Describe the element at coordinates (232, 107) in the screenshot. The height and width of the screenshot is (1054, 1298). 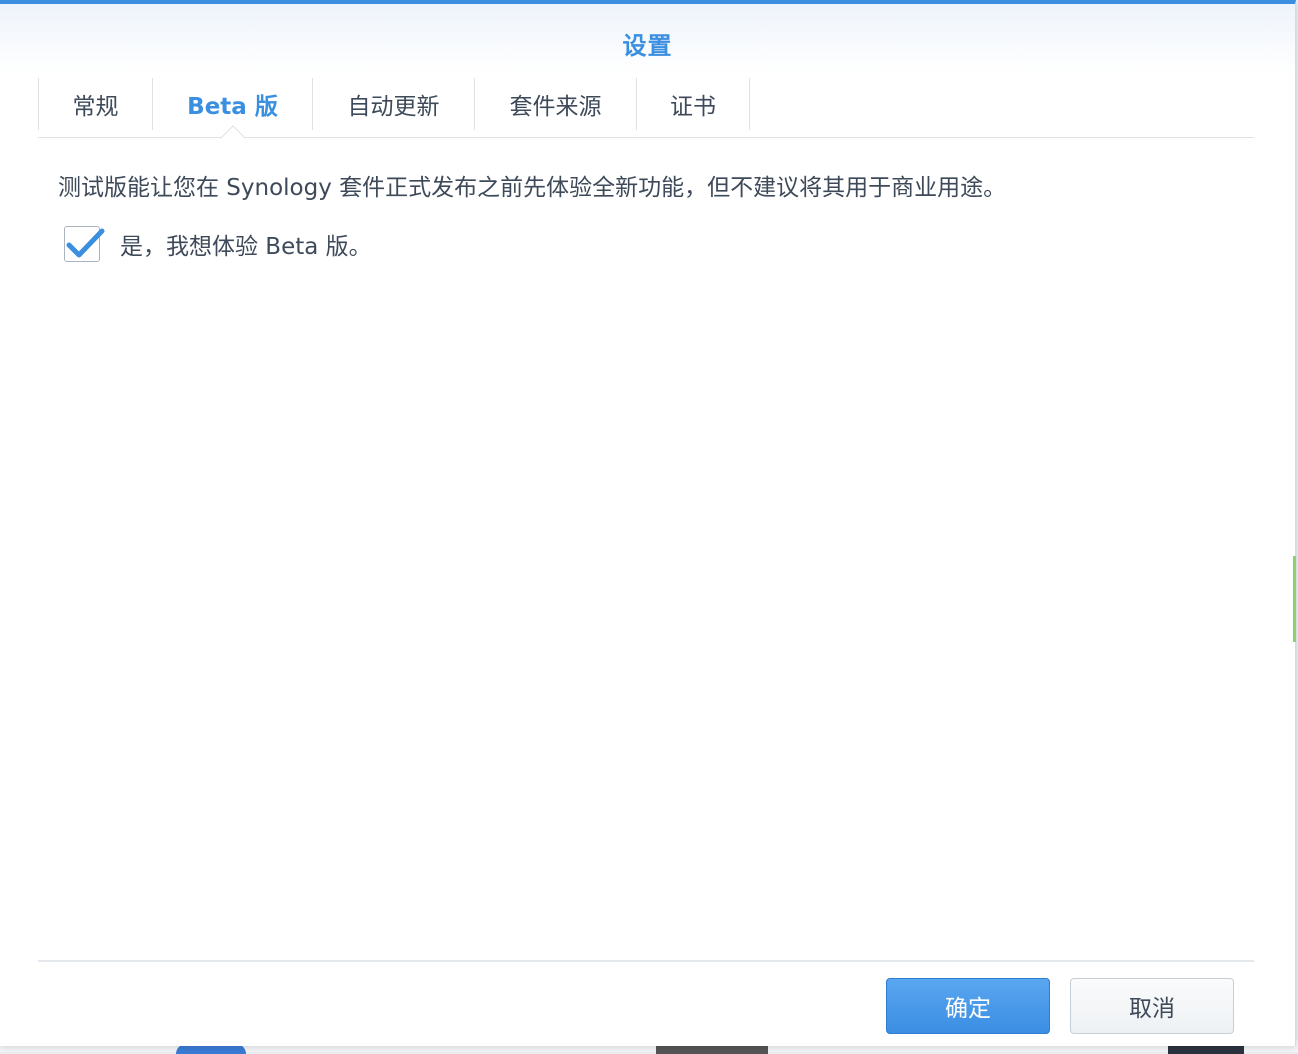
I see `tab-label: Beta 版` at that location.